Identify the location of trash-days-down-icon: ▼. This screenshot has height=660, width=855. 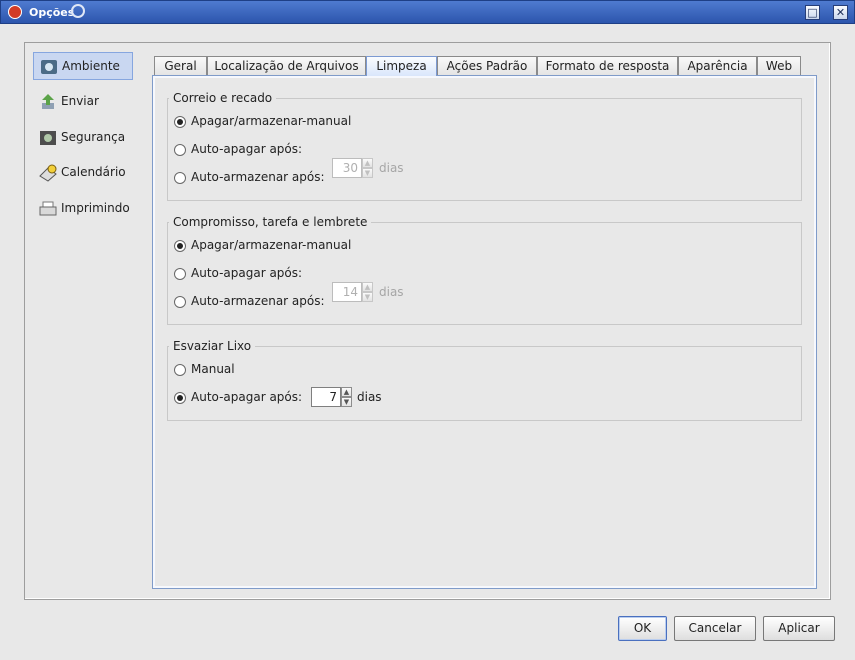
(346, 402).